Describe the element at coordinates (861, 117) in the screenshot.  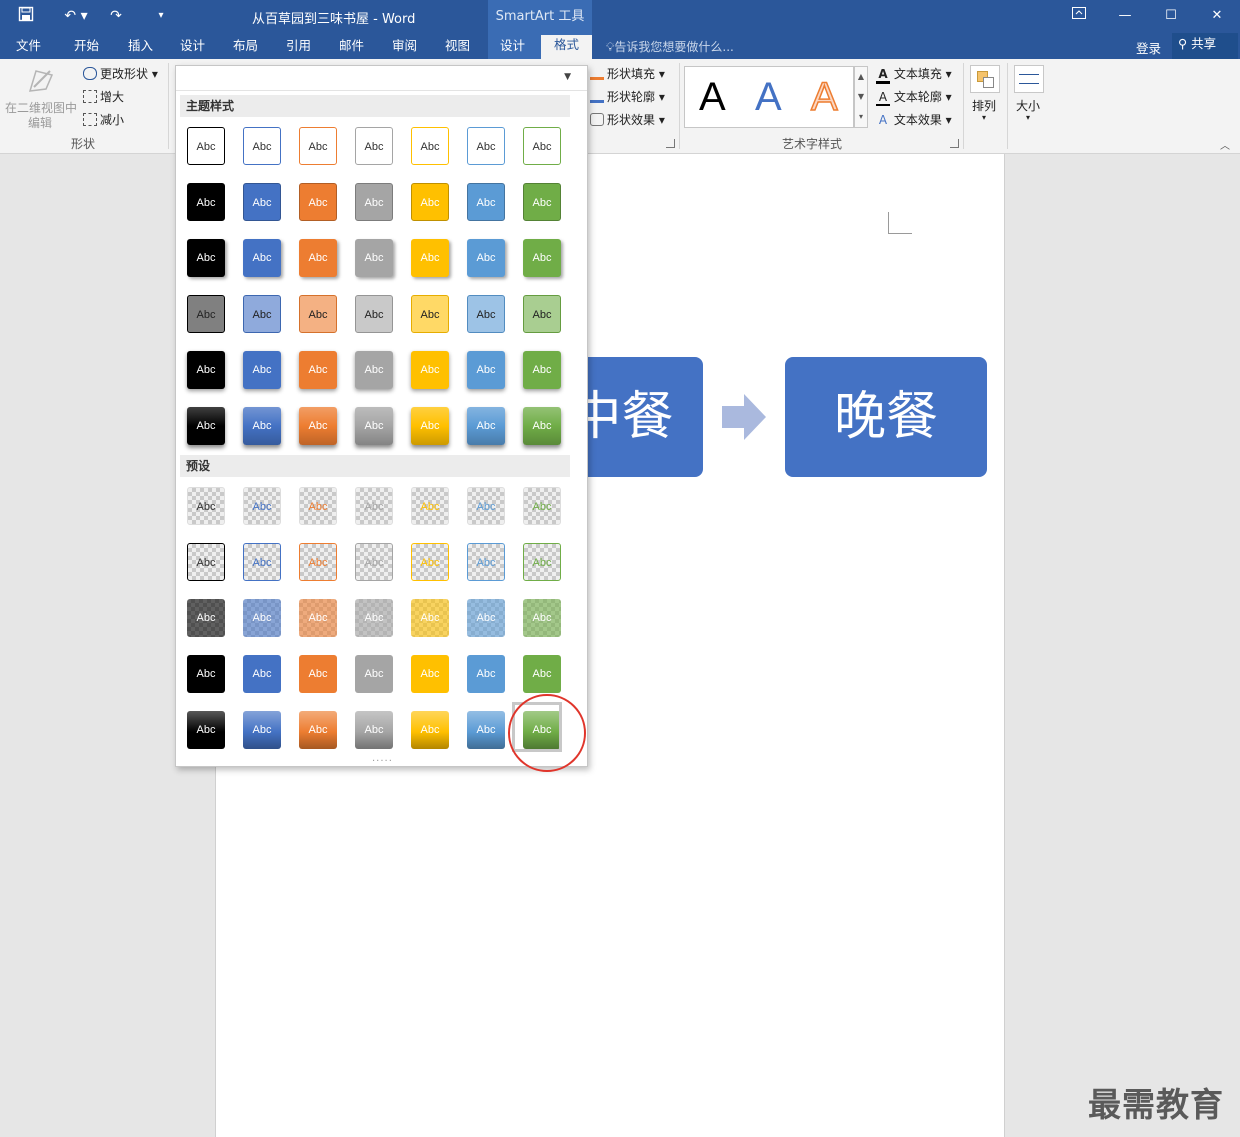
I see `gallery-more-icon: ▾` at that location.